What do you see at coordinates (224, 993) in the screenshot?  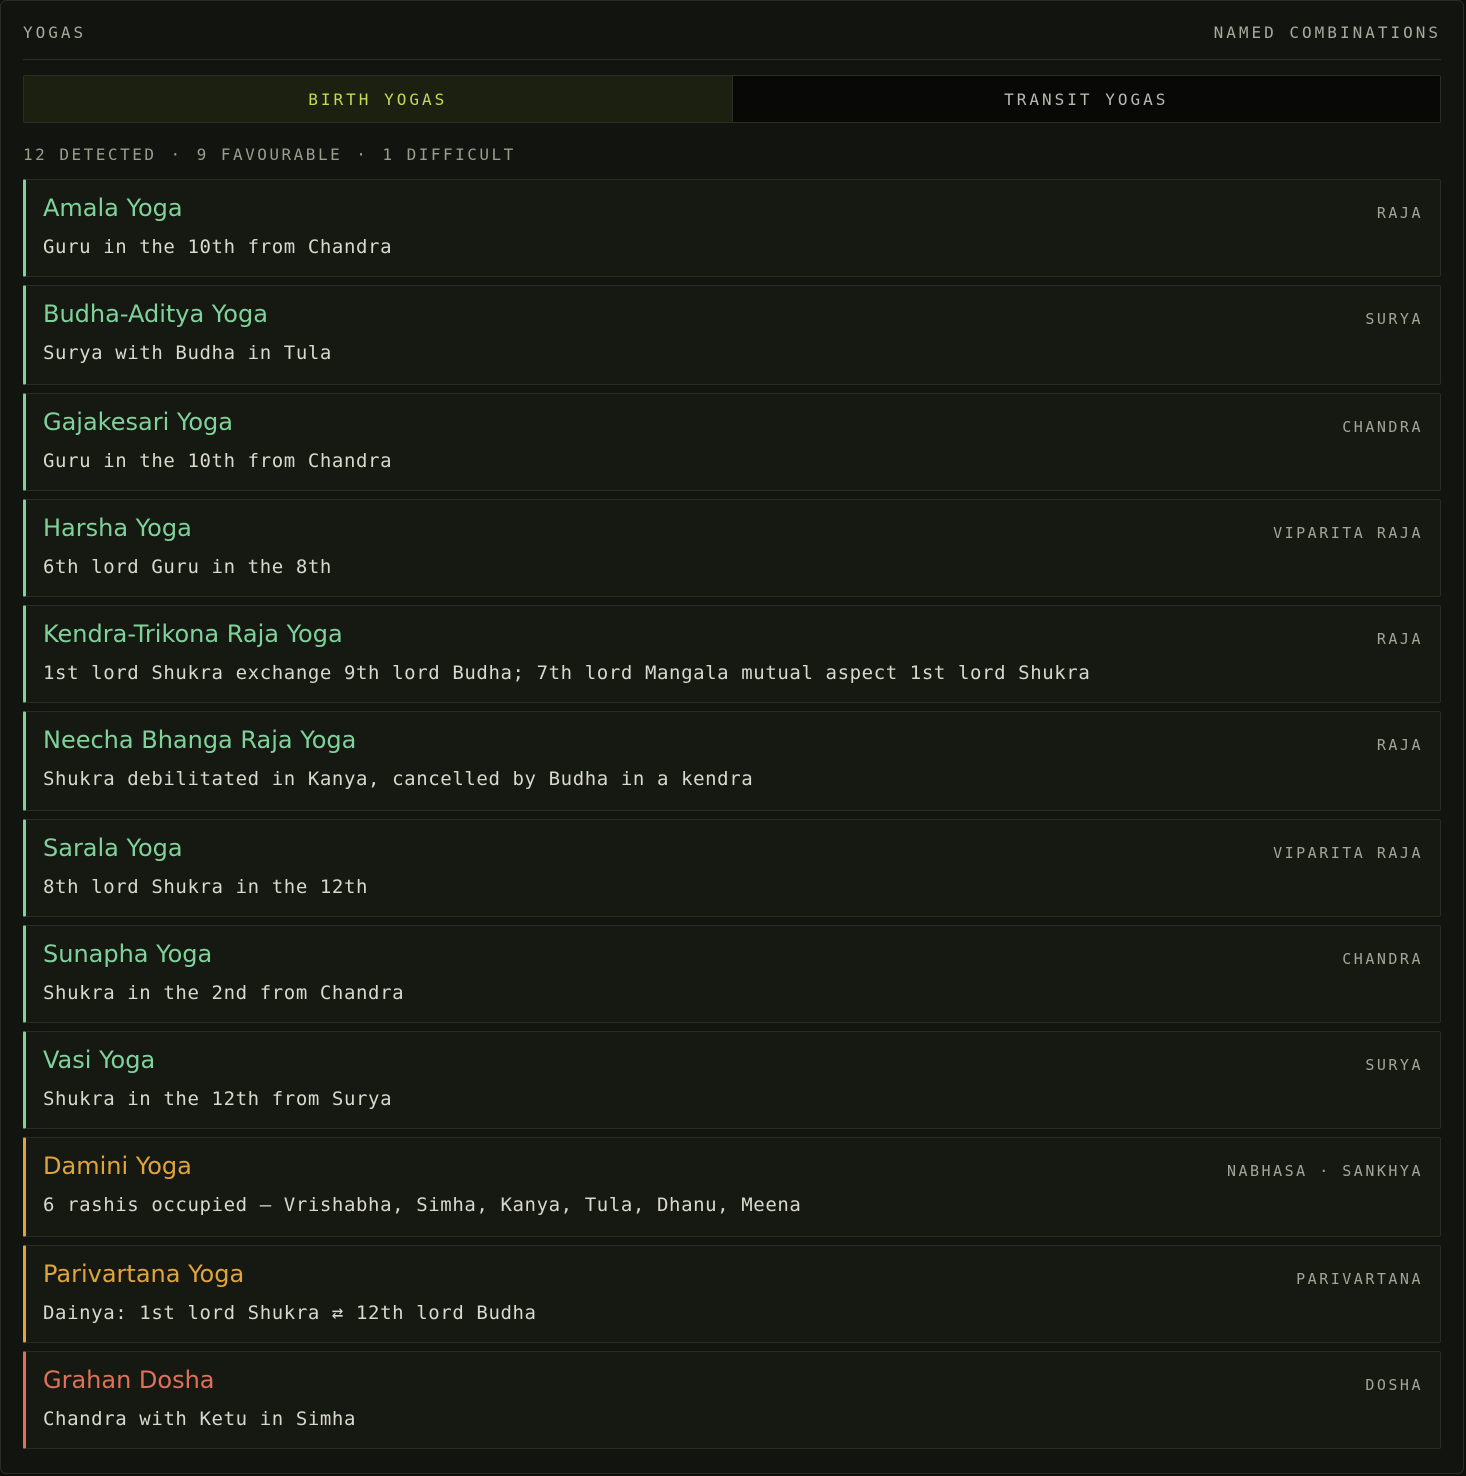 I see `yoga-description: Shukra in the 2nd from Chandra` at bounding box center [224, 993].